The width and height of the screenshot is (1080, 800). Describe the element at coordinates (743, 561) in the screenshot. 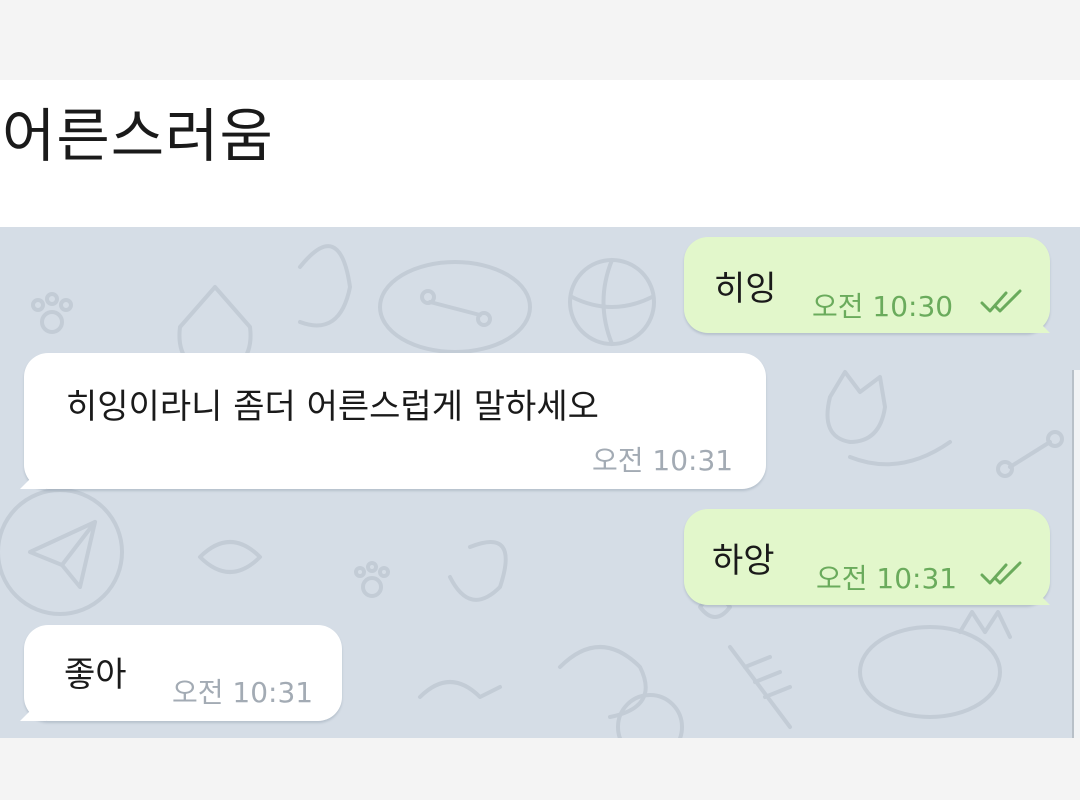

I see `message-text: 하앙` at that location.